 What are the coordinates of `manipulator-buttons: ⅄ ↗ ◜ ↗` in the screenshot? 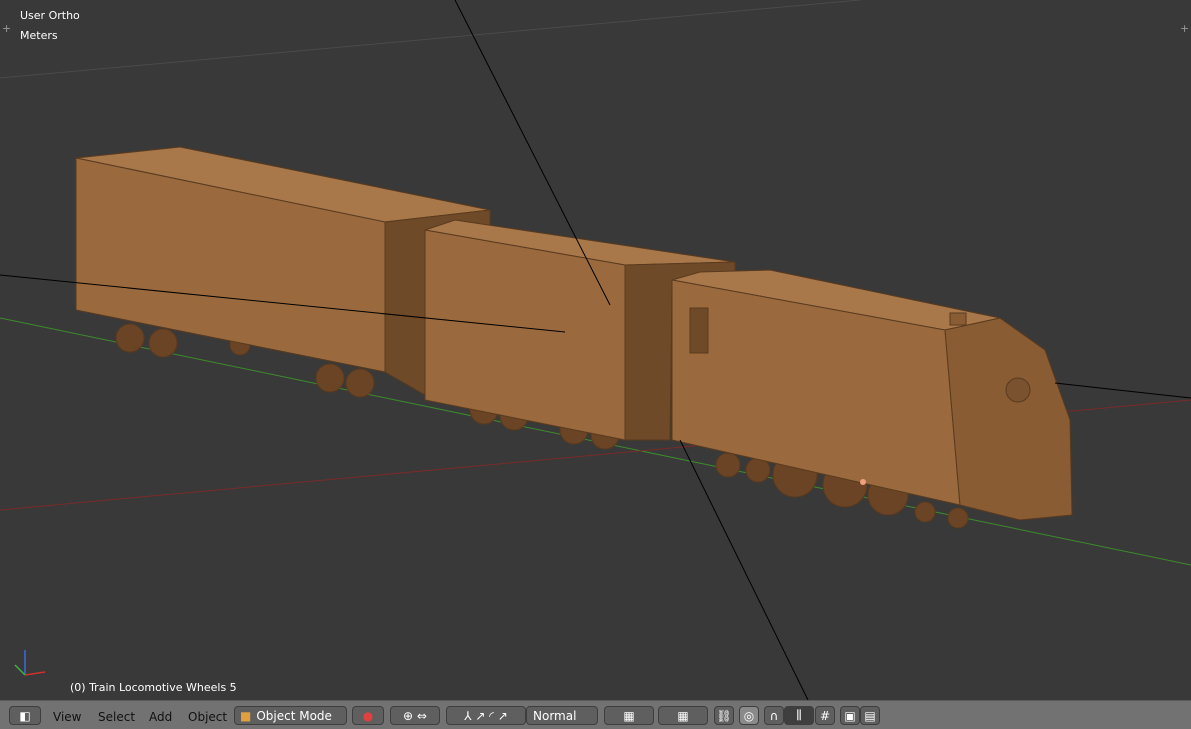 It's located at (486, 715).